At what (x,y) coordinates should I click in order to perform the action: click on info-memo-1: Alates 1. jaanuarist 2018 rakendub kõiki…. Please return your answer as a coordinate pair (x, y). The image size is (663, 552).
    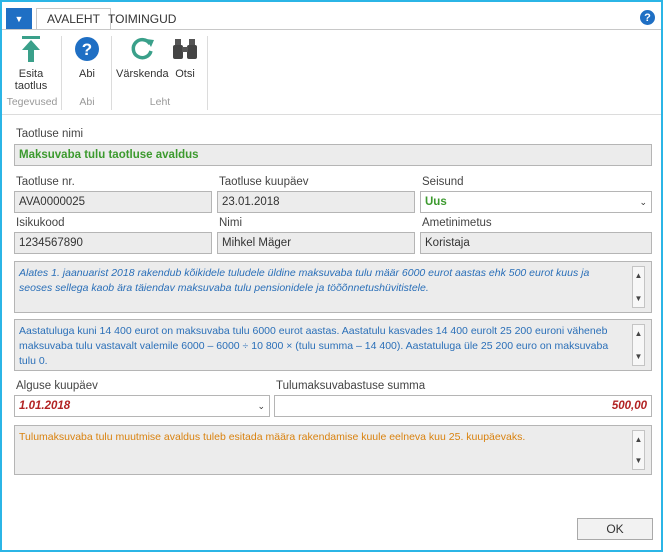
    Looking at the image, I should click on (333, 287).